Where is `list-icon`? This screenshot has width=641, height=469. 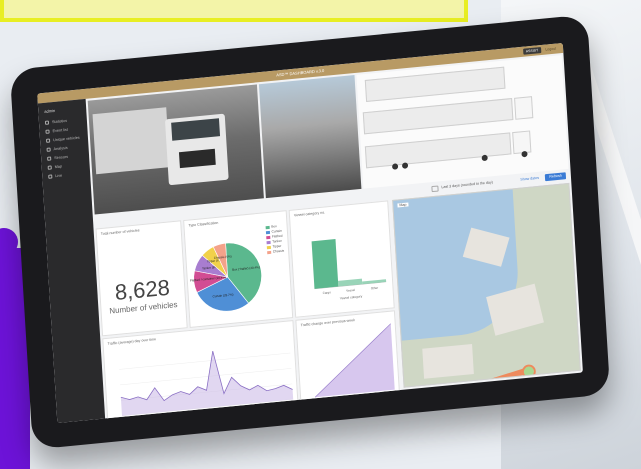
list-icon is located at coordinates (47, 131).